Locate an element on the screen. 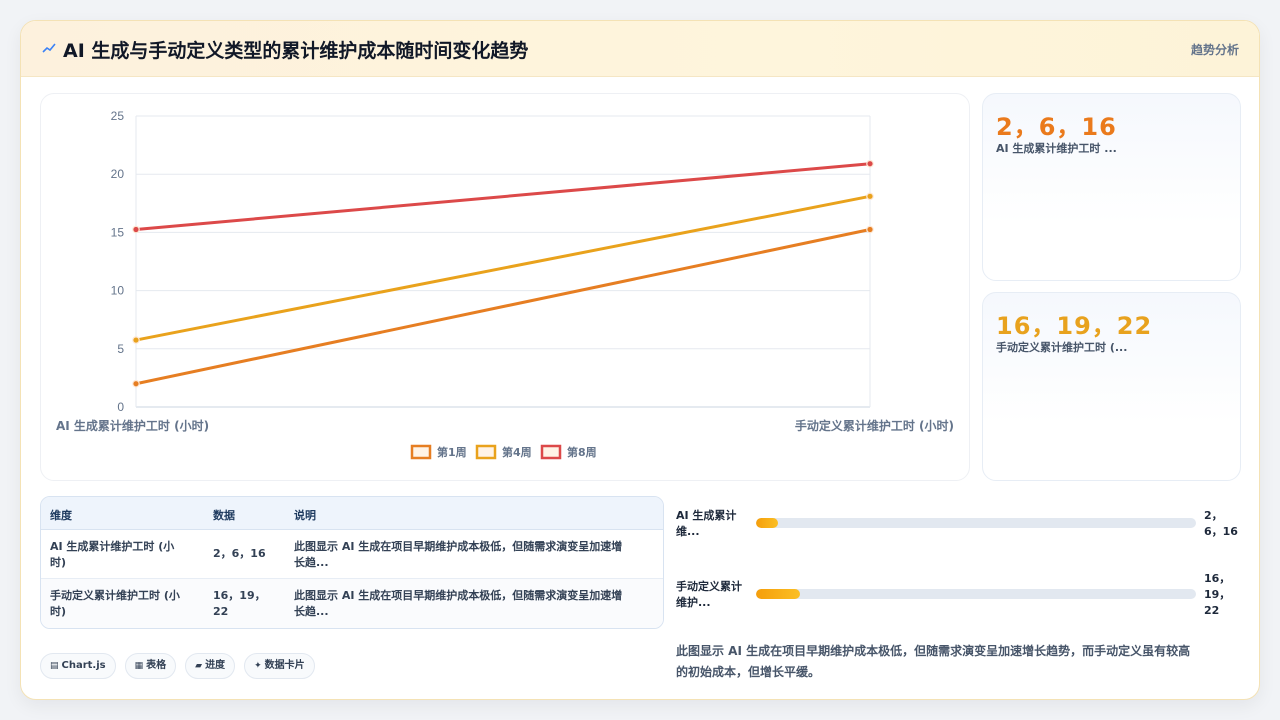  y-tick-label: 25 is located at coordinates (118, 116).